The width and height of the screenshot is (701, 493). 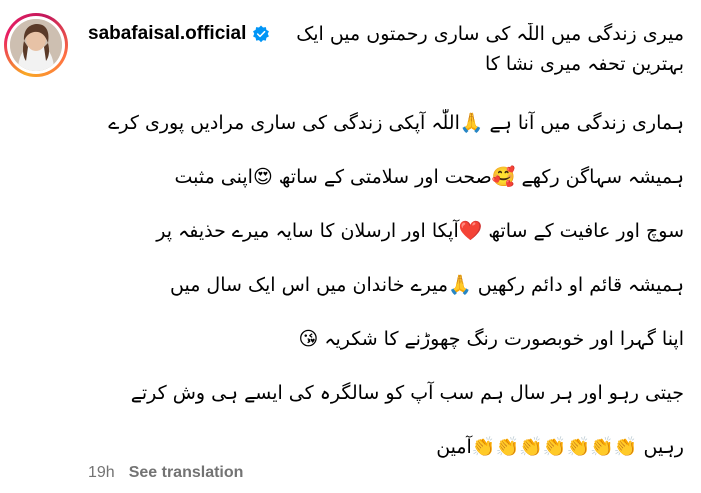 What do you see at coordinates (261, 34) in the screenshot?
I see `verified-badge-icon` at bounding box center [261, 34].